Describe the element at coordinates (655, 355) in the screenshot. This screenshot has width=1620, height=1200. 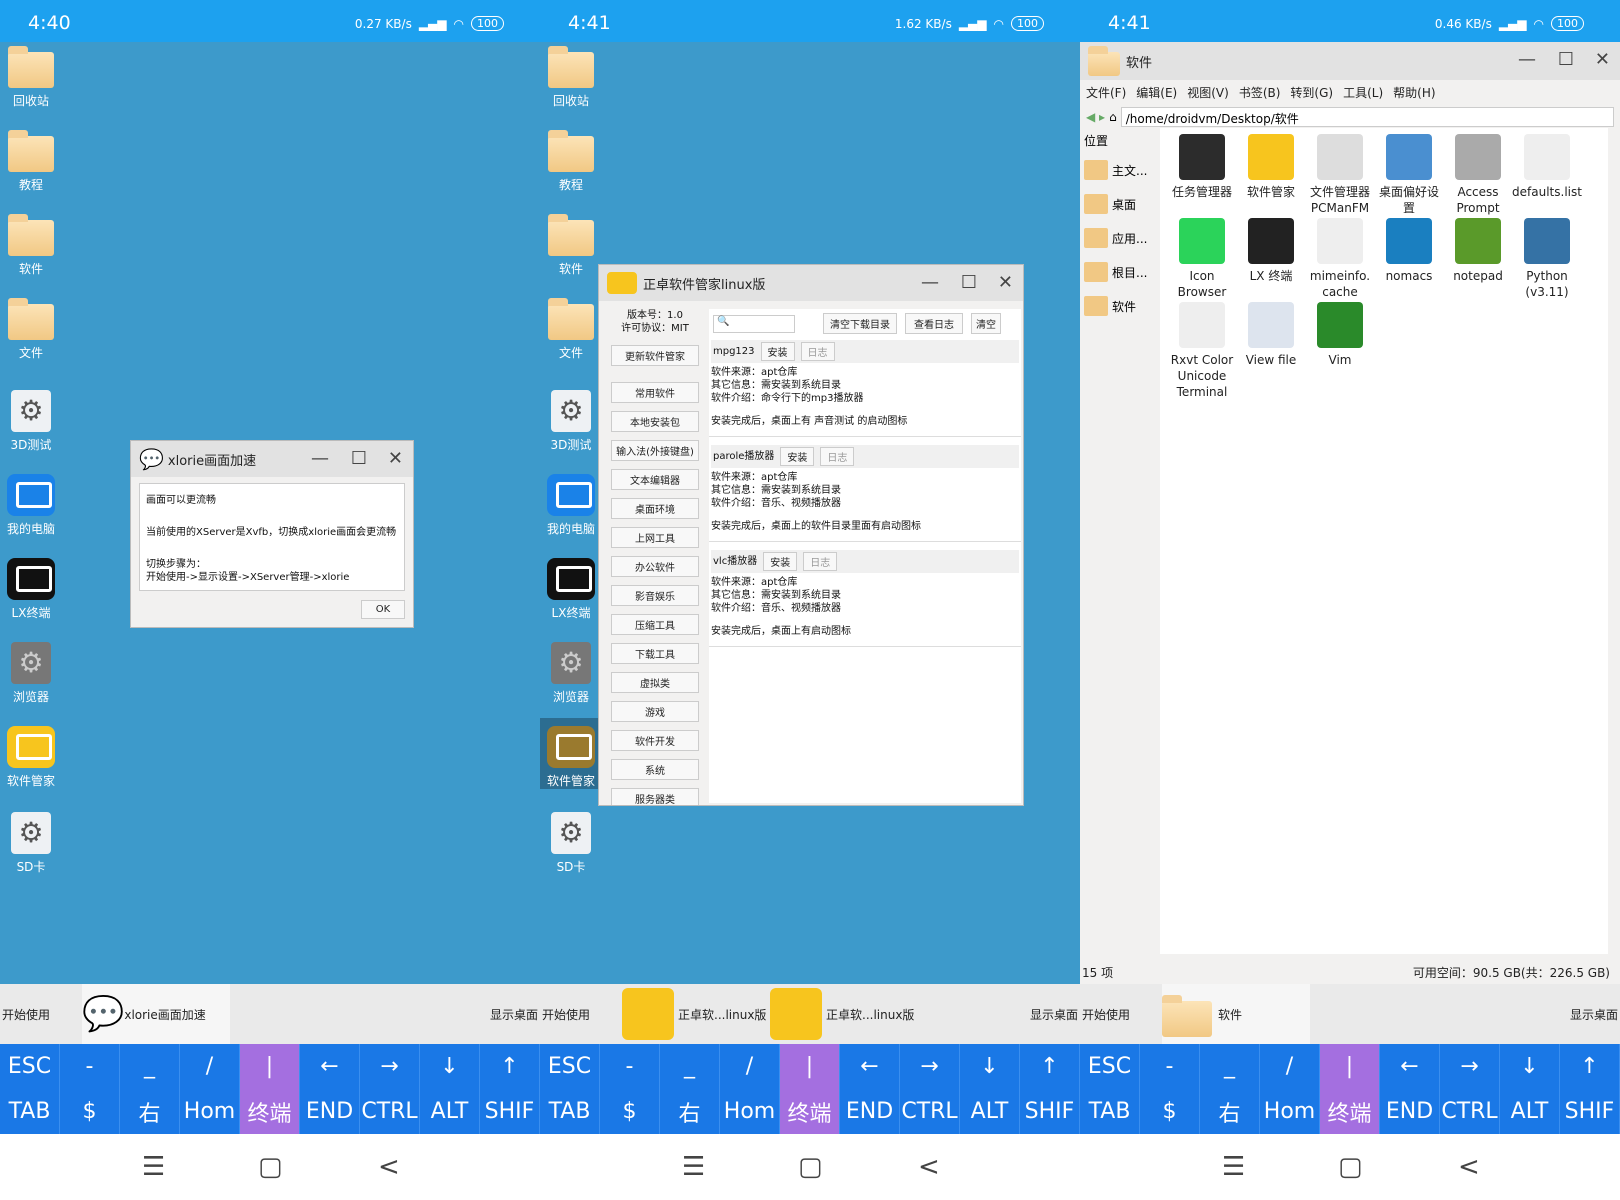
I see `update-button: 更新软件管家` at that location.